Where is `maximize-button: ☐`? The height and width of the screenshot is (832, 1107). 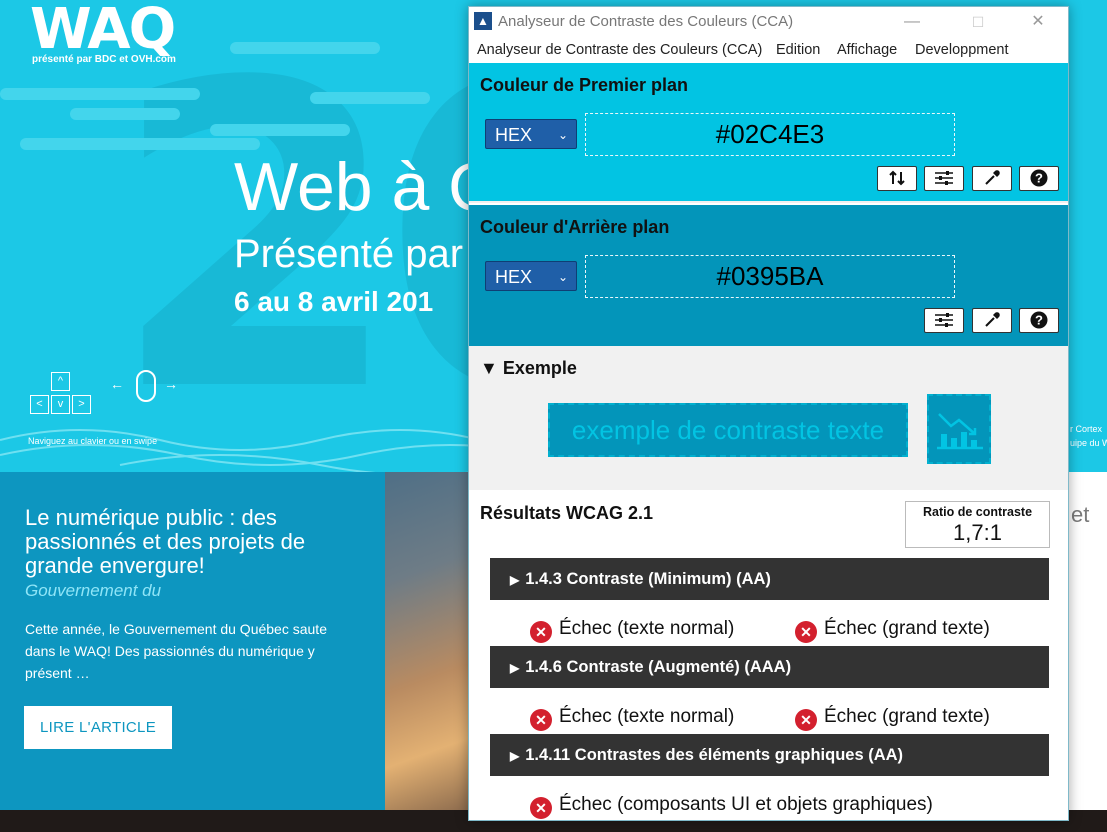 maximize-button: ☐ is located at coordinates (978, 22).